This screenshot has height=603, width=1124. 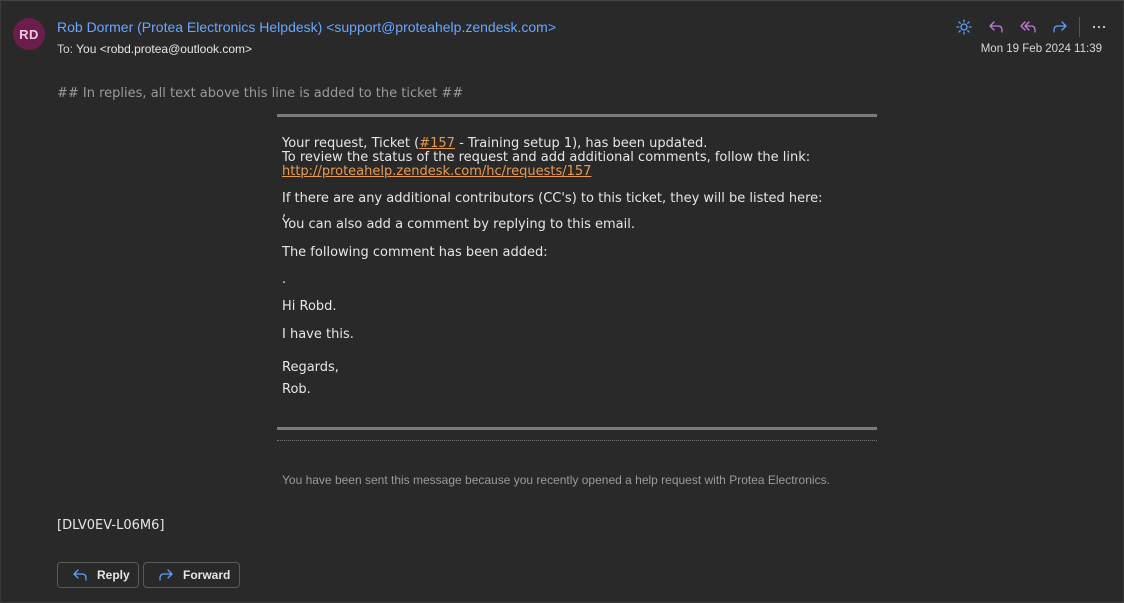 What do you see at coordinates (415, 252) in the screenshot?
I see `comment-intro: The following comment has been added:` at bounding box center [415, 252].